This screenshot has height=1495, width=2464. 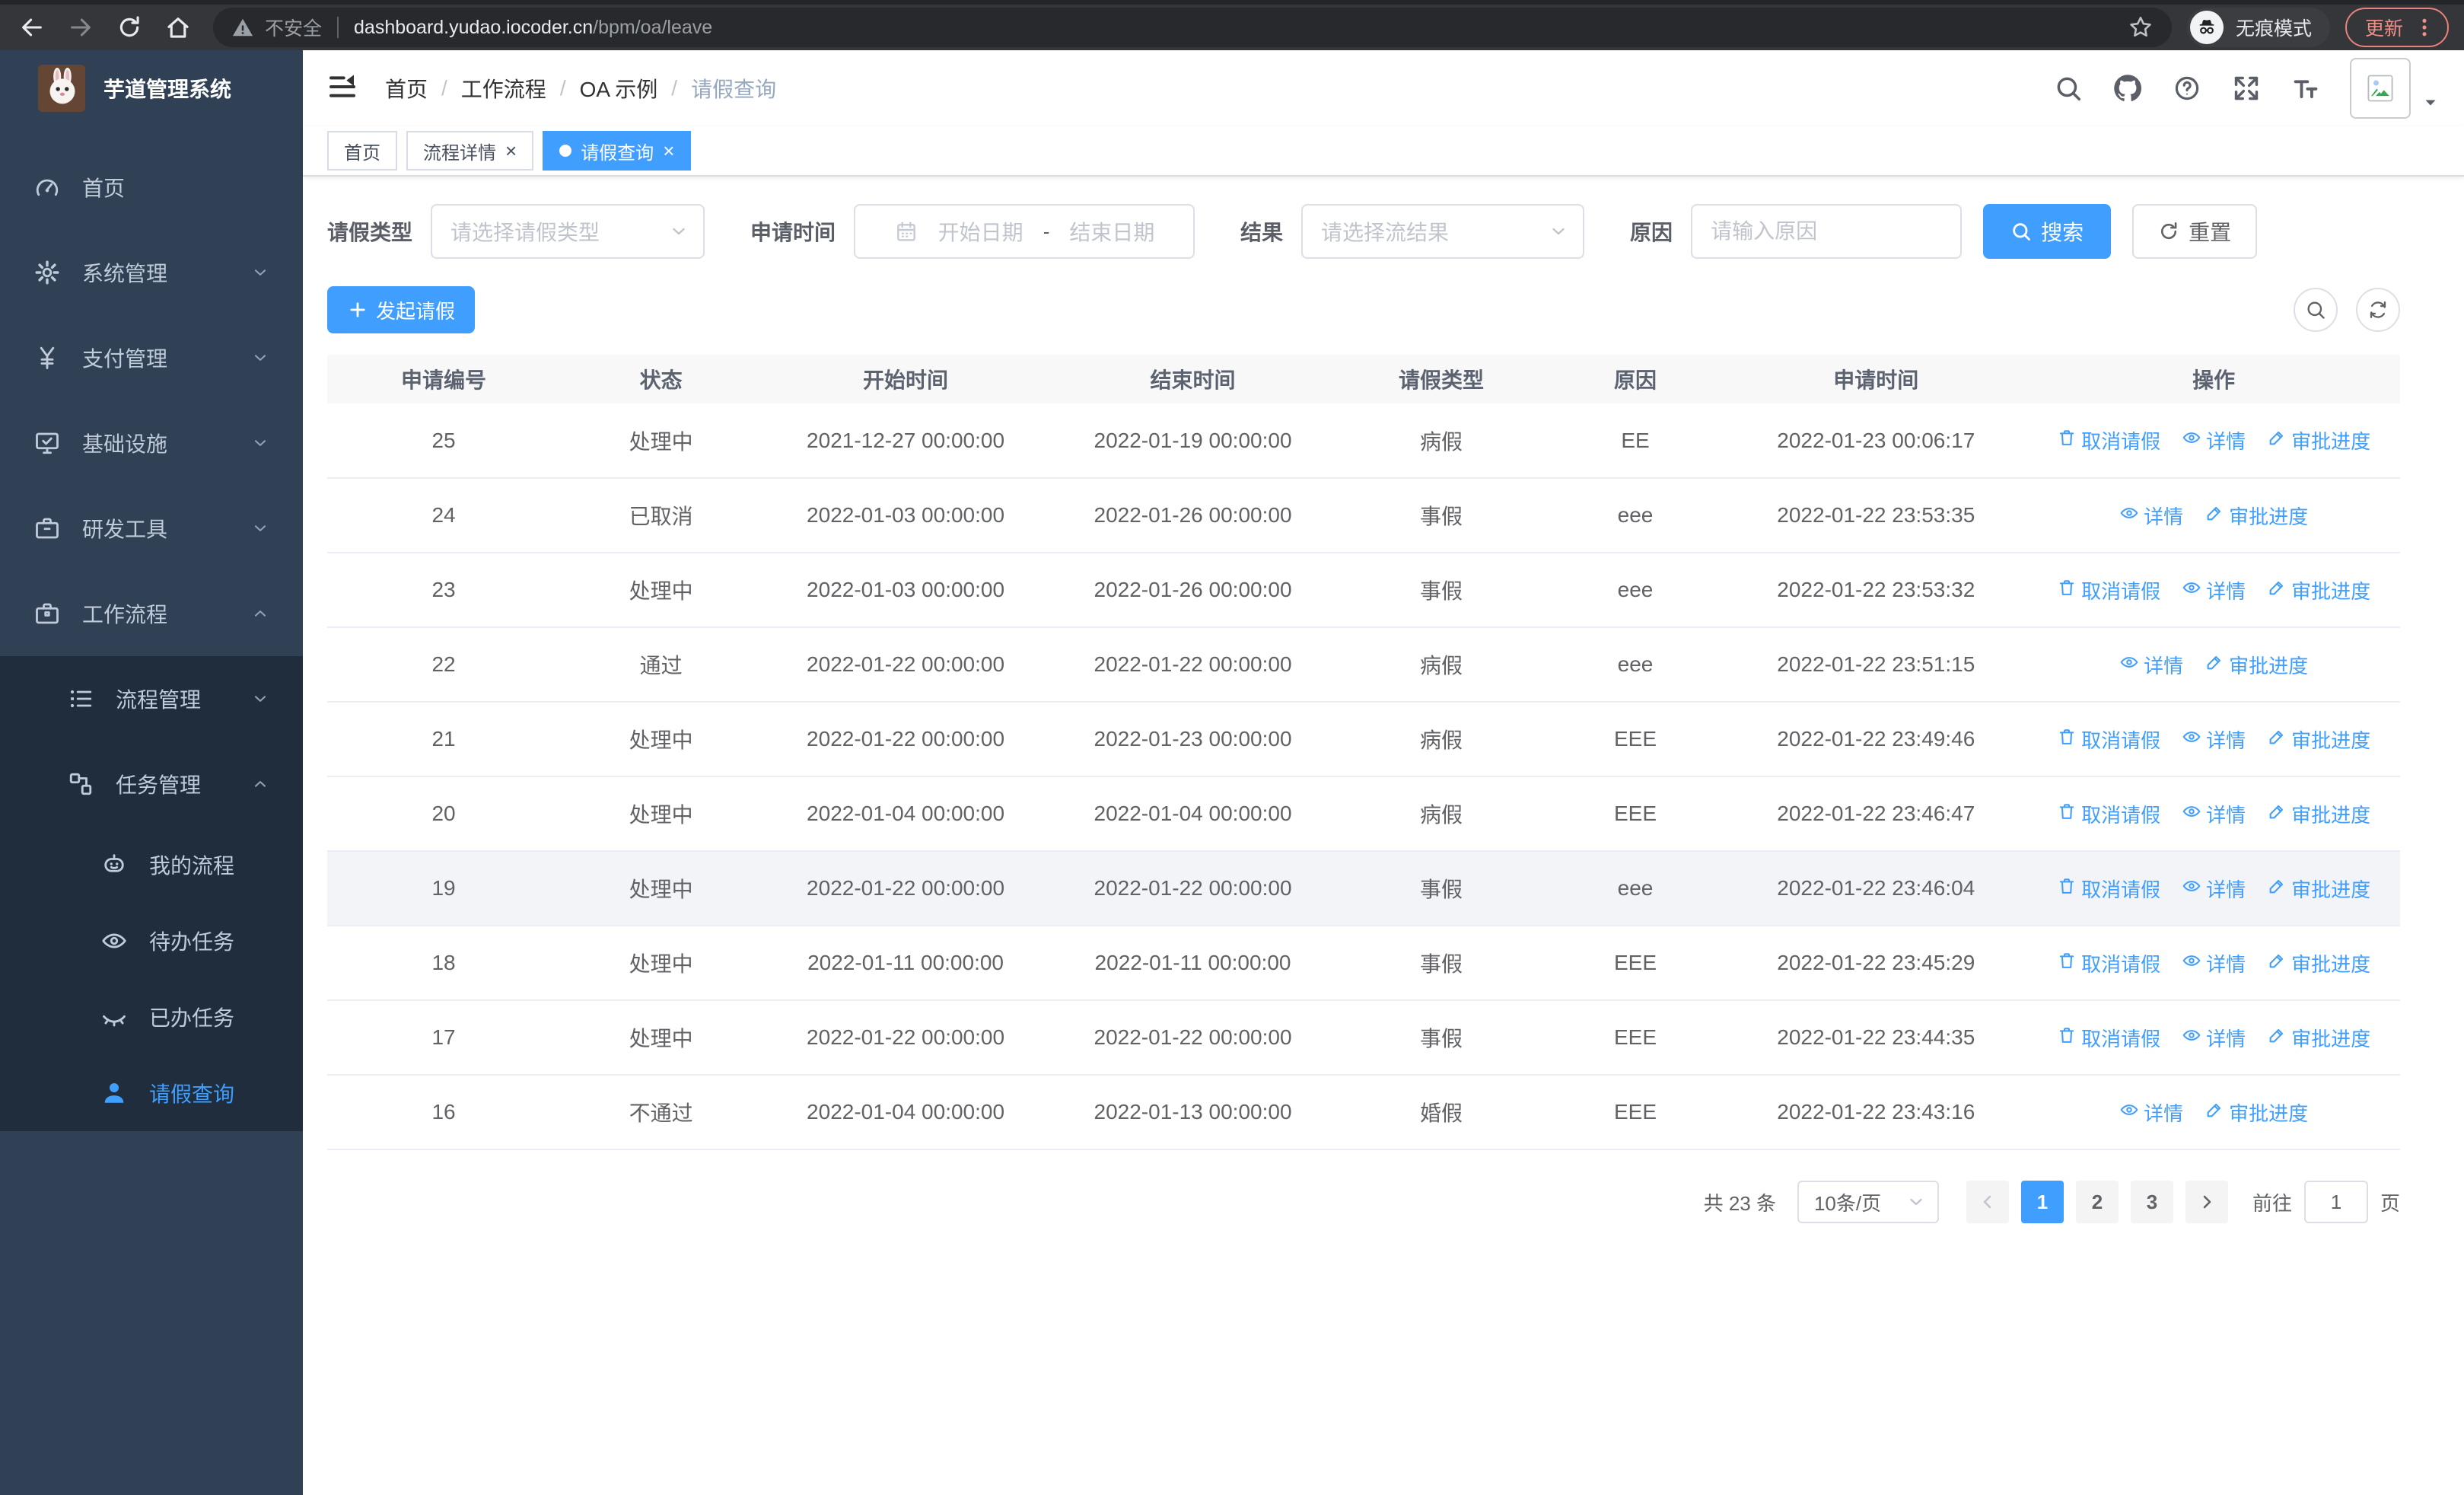 What do you see at coordinates (151, 613) in the screenshot?
I see `sidebar-item-workflow: 工作流程` at bounding box center [151, 613].